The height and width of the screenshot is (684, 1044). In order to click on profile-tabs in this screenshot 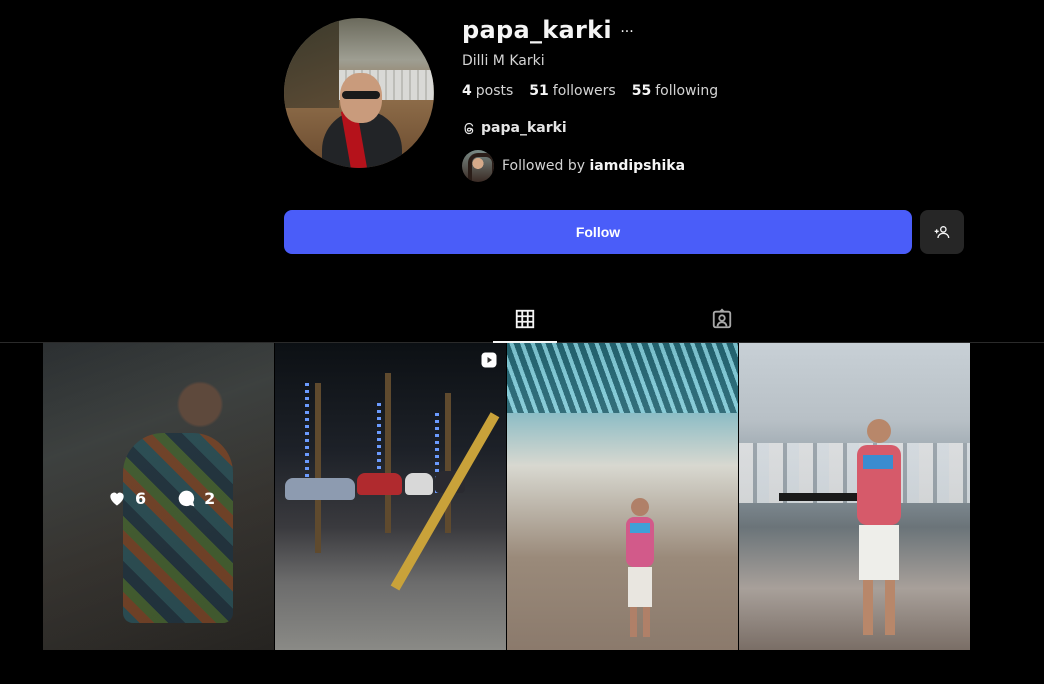, I will do `click(522, 319)`.